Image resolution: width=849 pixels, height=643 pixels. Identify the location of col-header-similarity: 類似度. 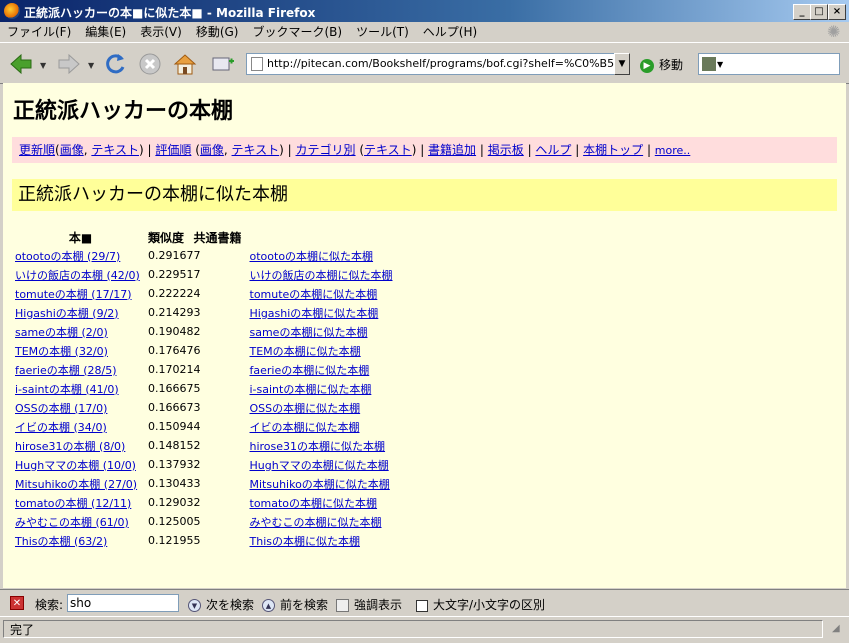
(166, 237).